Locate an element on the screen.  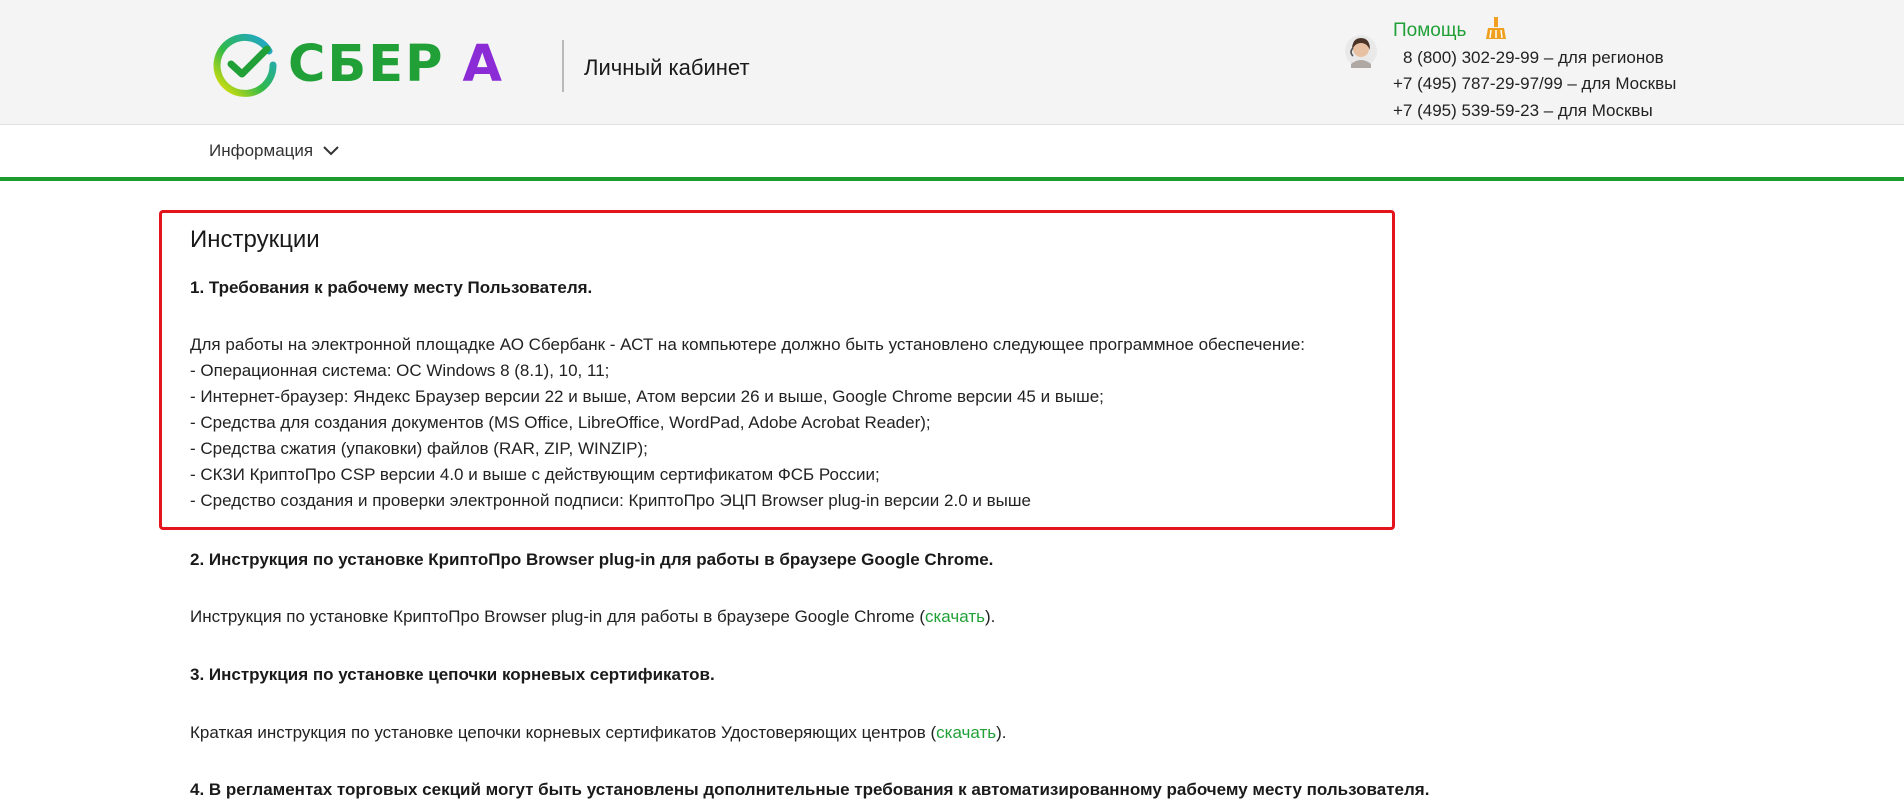
logo-suffix: А is located at coordinates (482, 64).